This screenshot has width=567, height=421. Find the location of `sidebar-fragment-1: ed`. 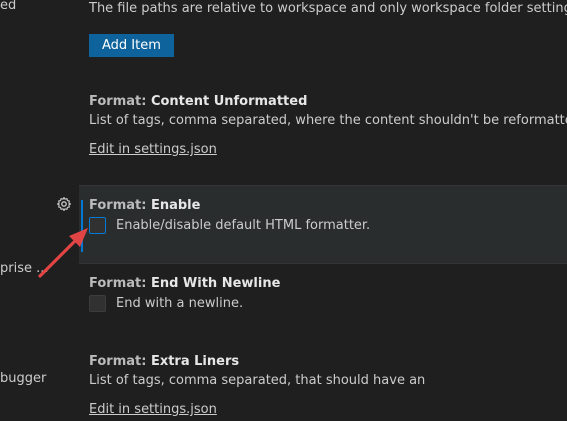

sidebar-fragment-1: ed is located at coordinates (8, 6).